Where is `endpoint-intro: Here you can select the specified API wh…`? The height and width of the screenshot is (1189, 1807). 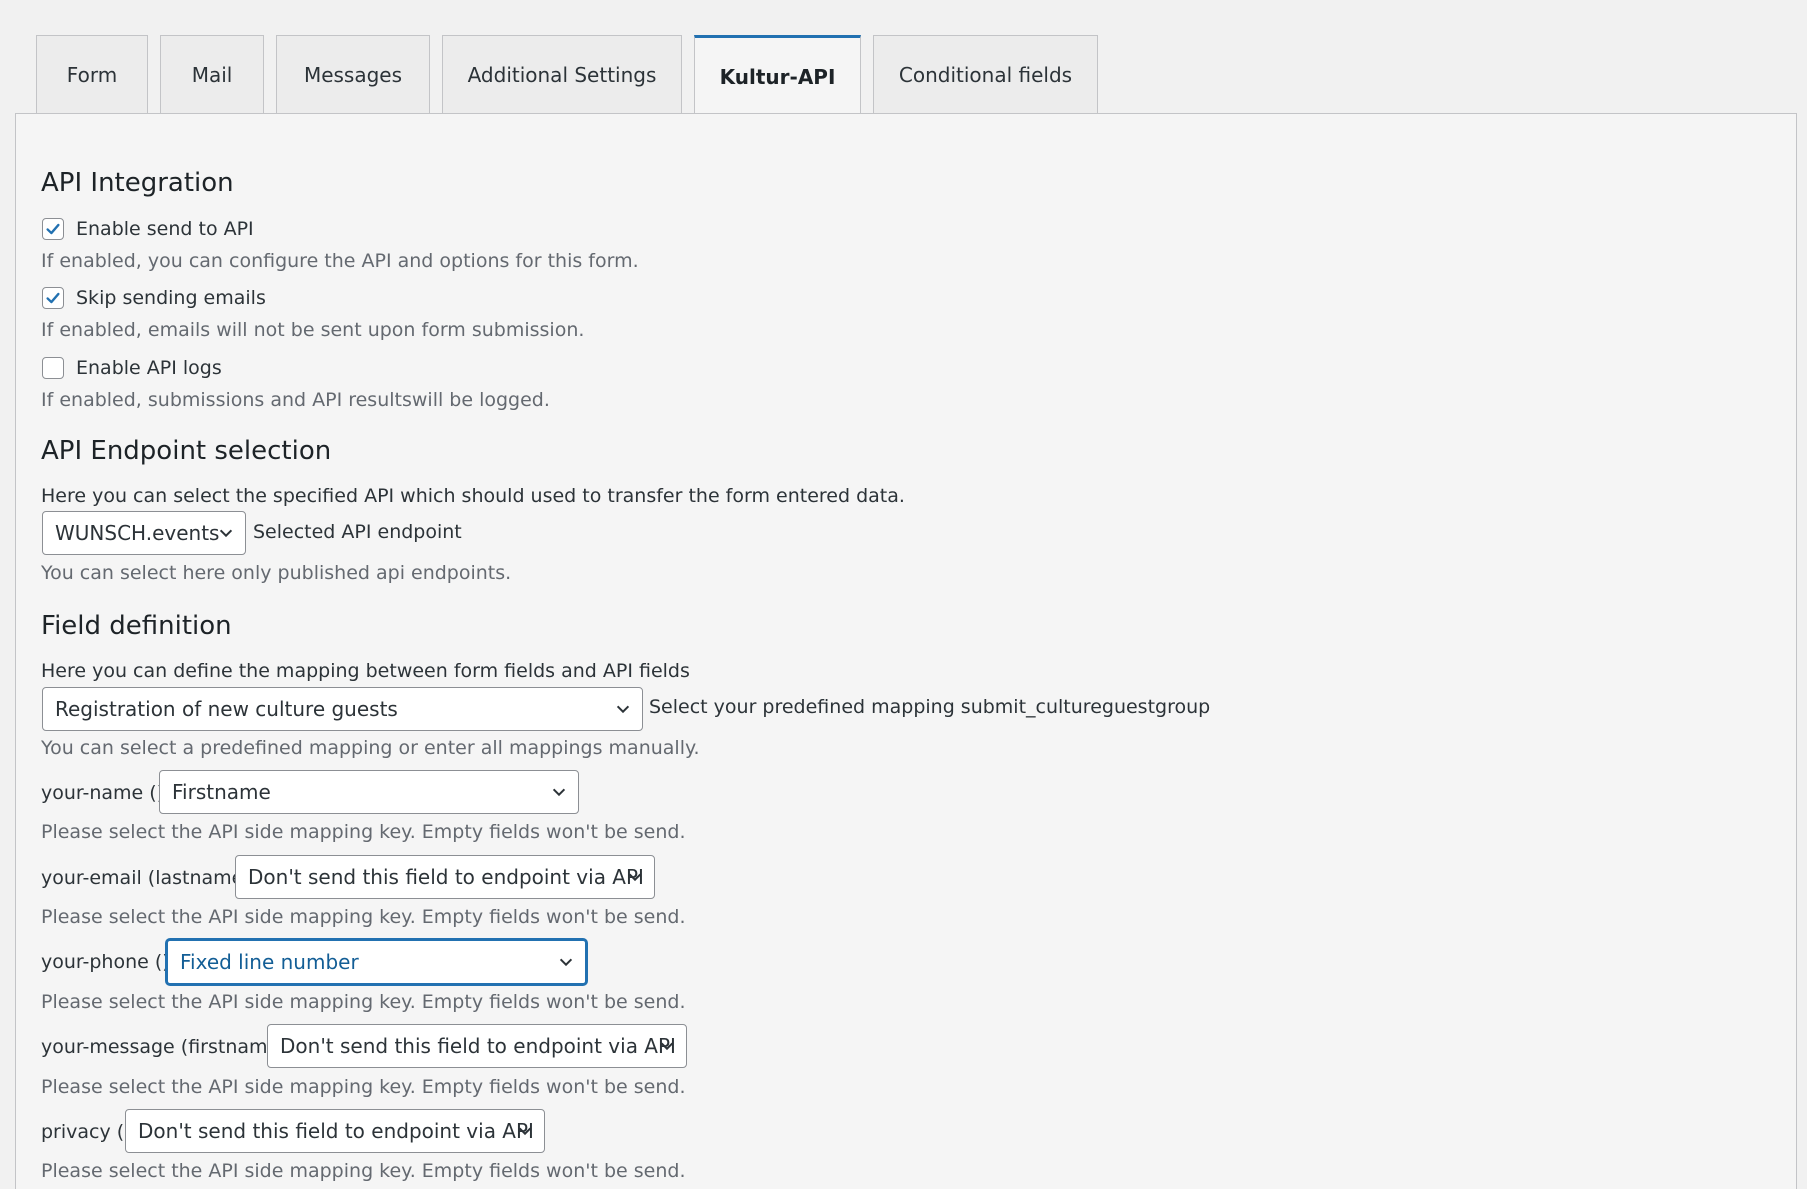 endpoint-intro: Here you can select the specified API wh… is located at coordinates (473, 496).